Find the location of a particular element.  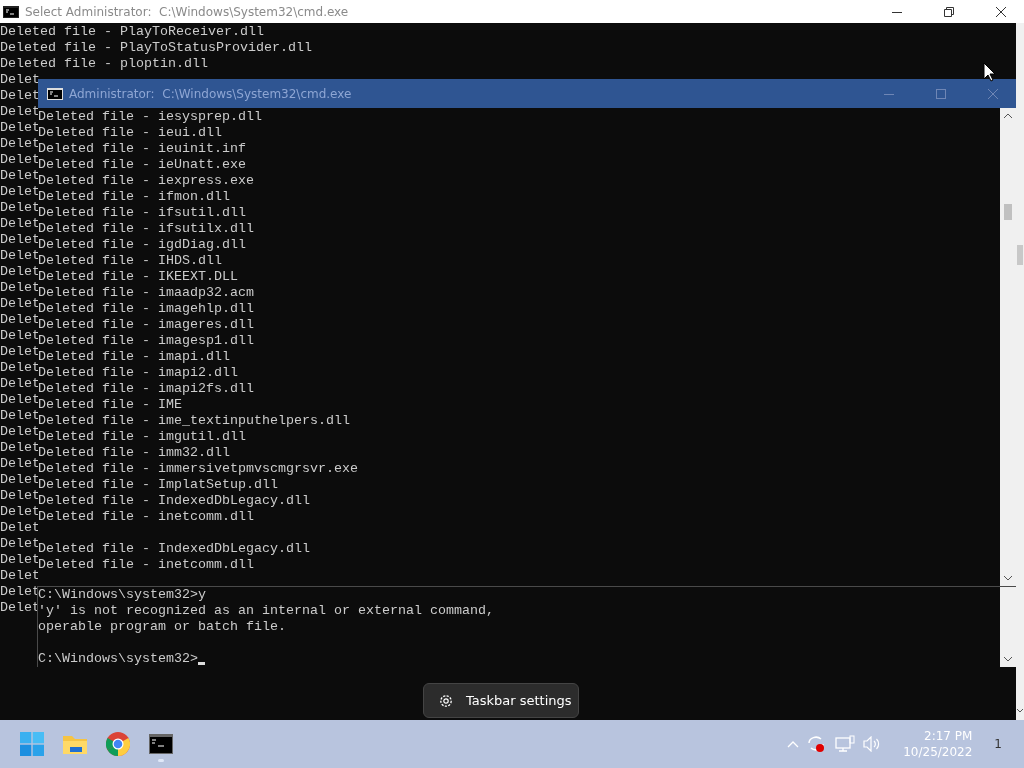

browser-icon is located at coordinates (118, 744).